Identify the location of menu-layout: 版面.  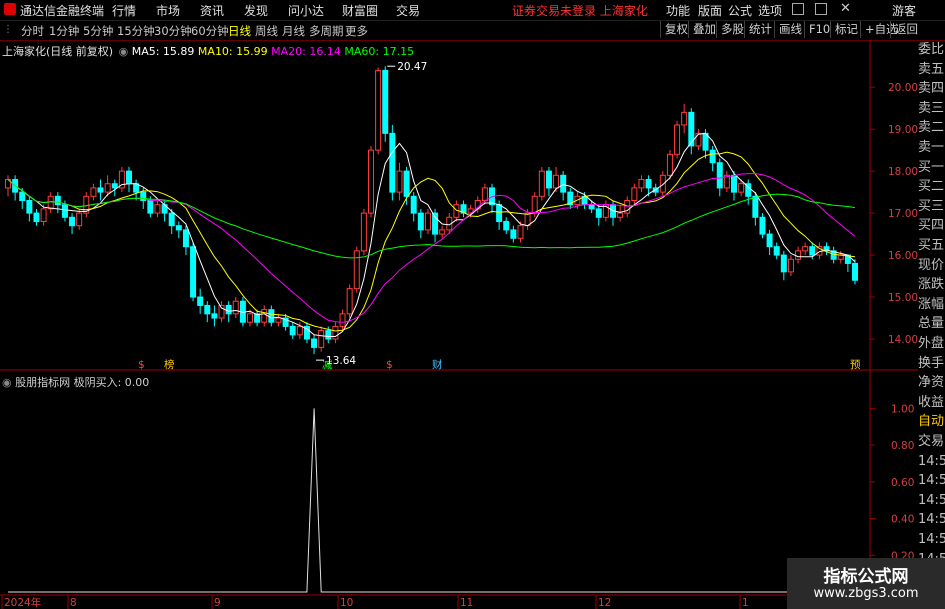
(710, 10).